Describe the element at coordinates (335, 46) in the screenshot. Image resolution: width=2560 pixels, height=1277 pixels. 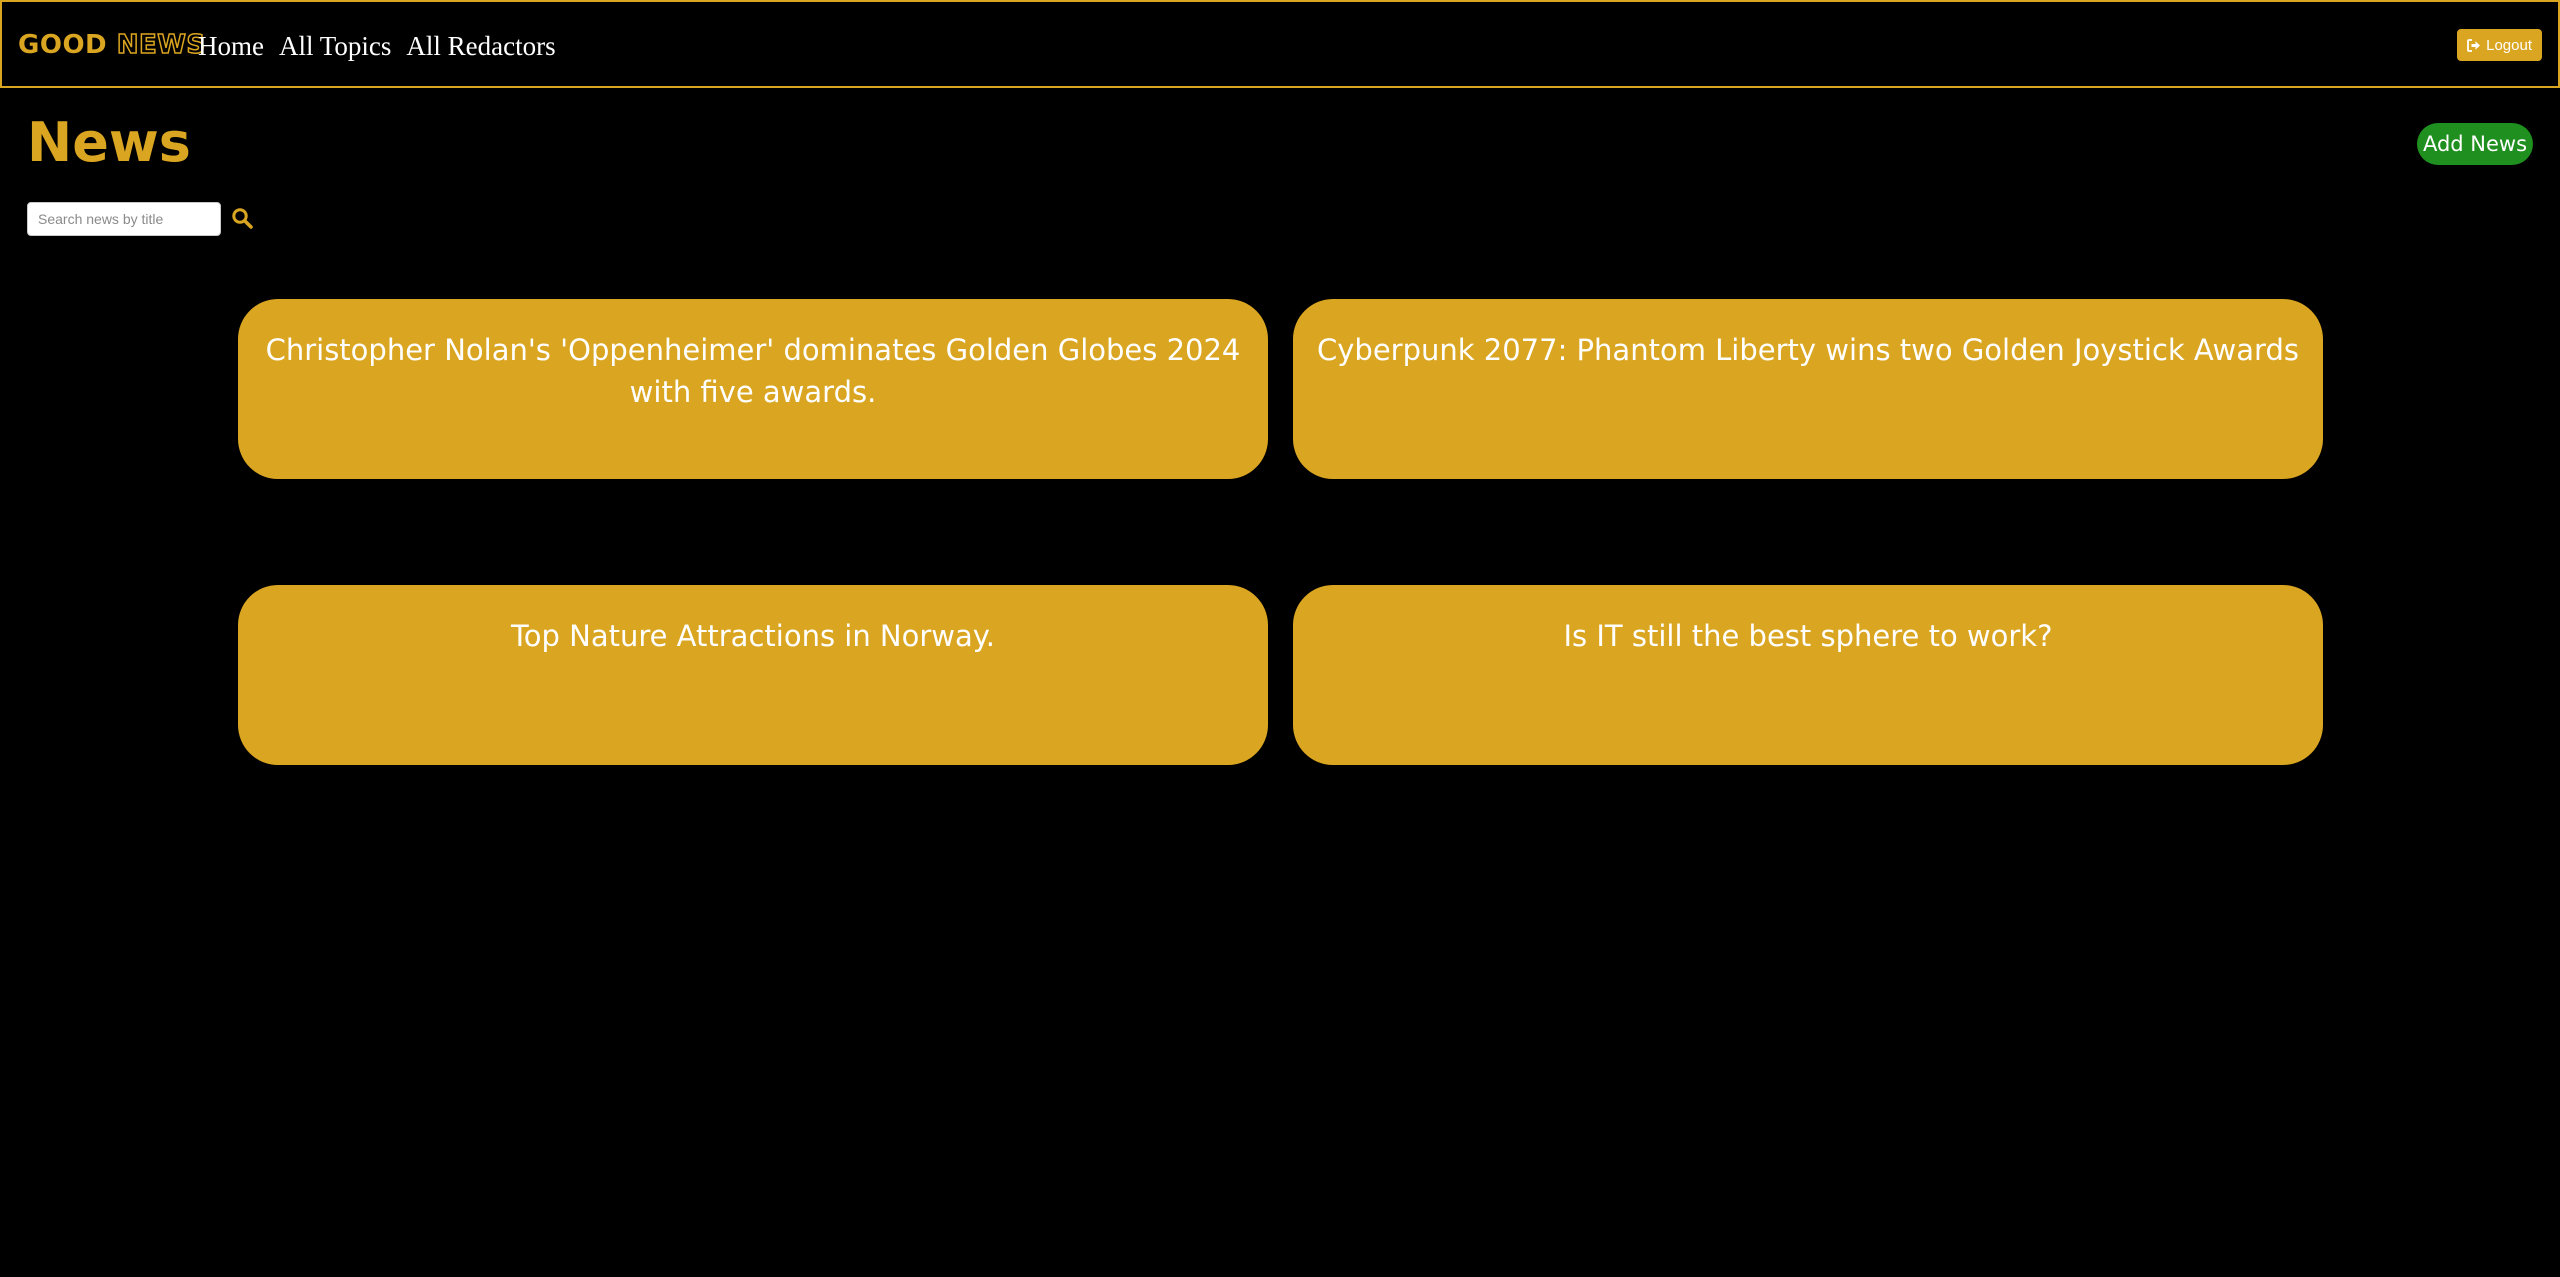
I see `nav-link-all-topics: All Topics` at that location.